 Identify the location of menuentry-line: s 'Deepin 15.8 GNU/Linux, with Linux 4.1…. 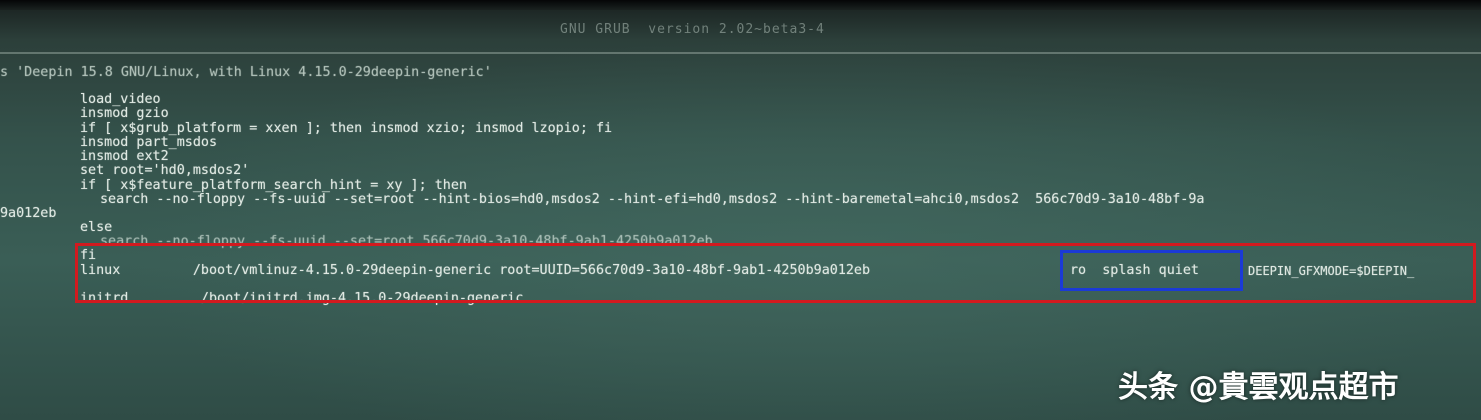
(246, 72).